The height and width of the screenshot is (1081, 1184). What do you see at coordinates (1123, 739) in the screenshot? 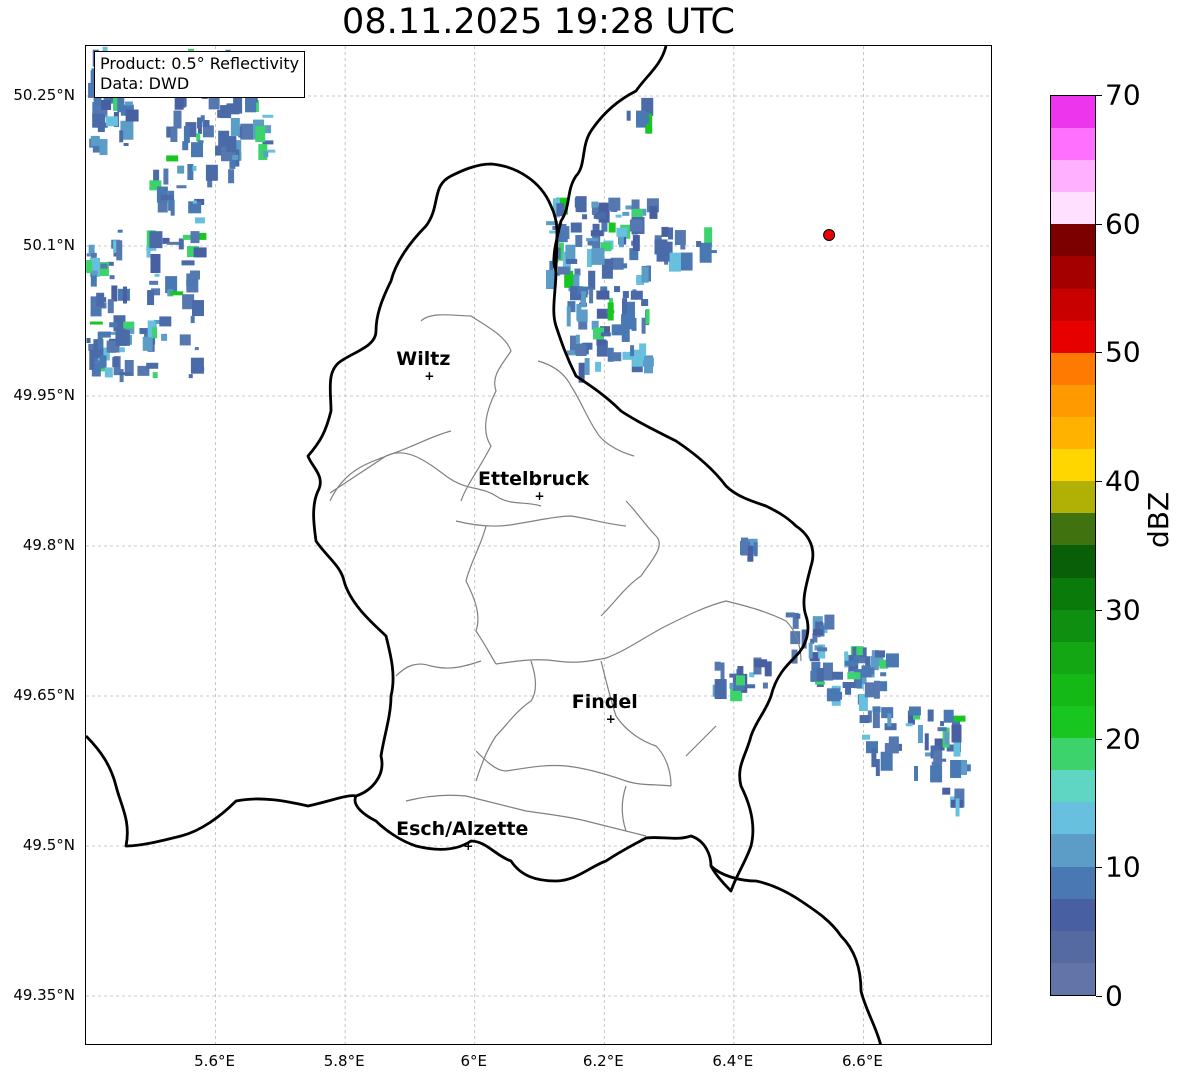
I see `colorbar-tick-label: 20` at bounding box center [1123, 739].